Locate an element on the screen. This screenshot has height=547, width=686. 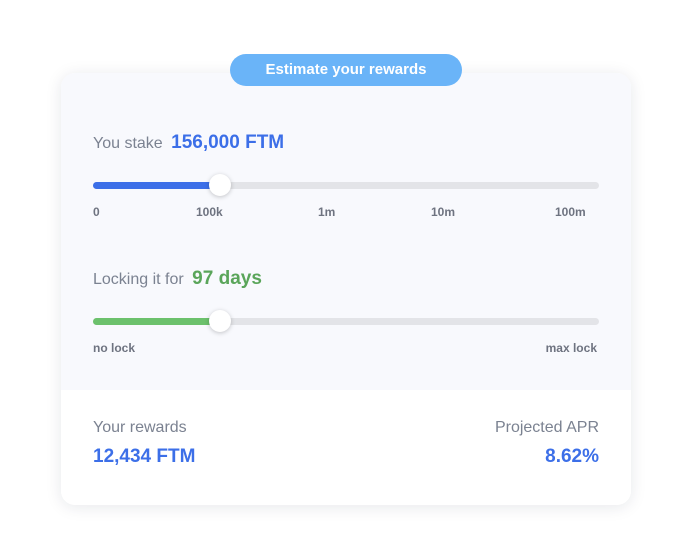
estimate-rewards-pill: Estimate your rewards is located at coordinates (346, 70).